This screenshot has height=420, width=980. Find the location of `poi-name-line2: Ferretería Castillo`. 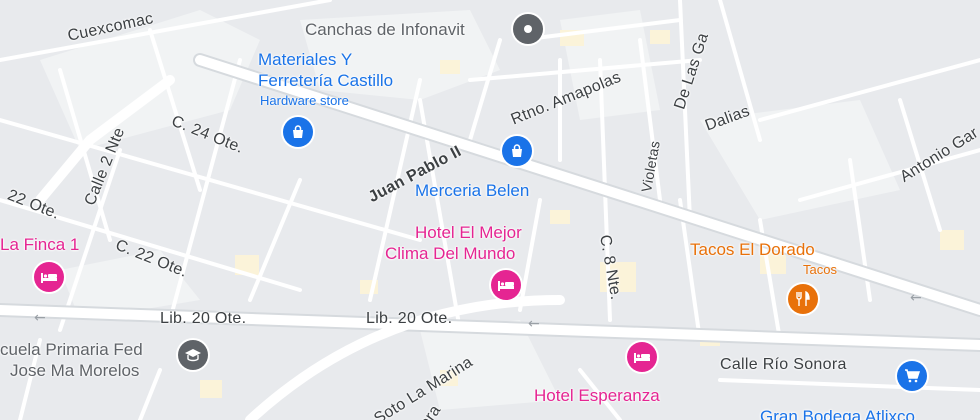

poi-name-line2: Ferretería Castillo is located at coordinates (326, 80).